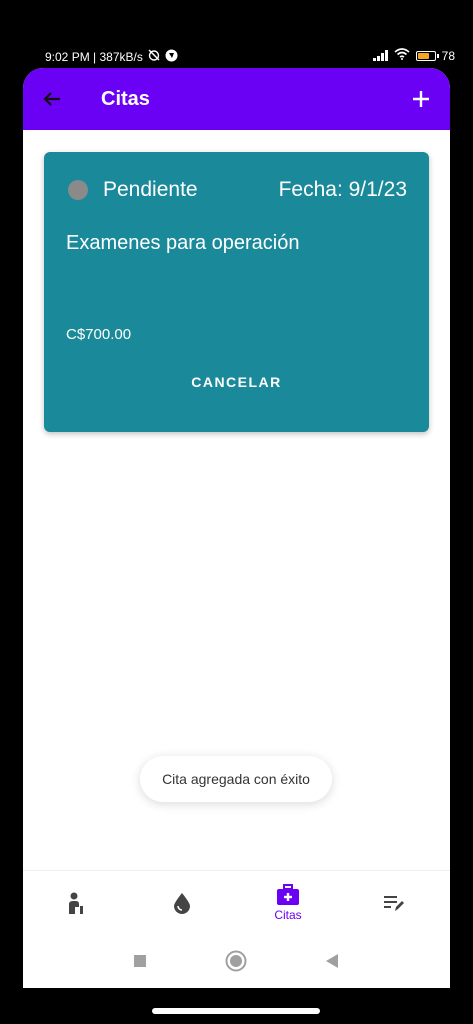  I want to click on edit-list-icon, so click(394, 903).